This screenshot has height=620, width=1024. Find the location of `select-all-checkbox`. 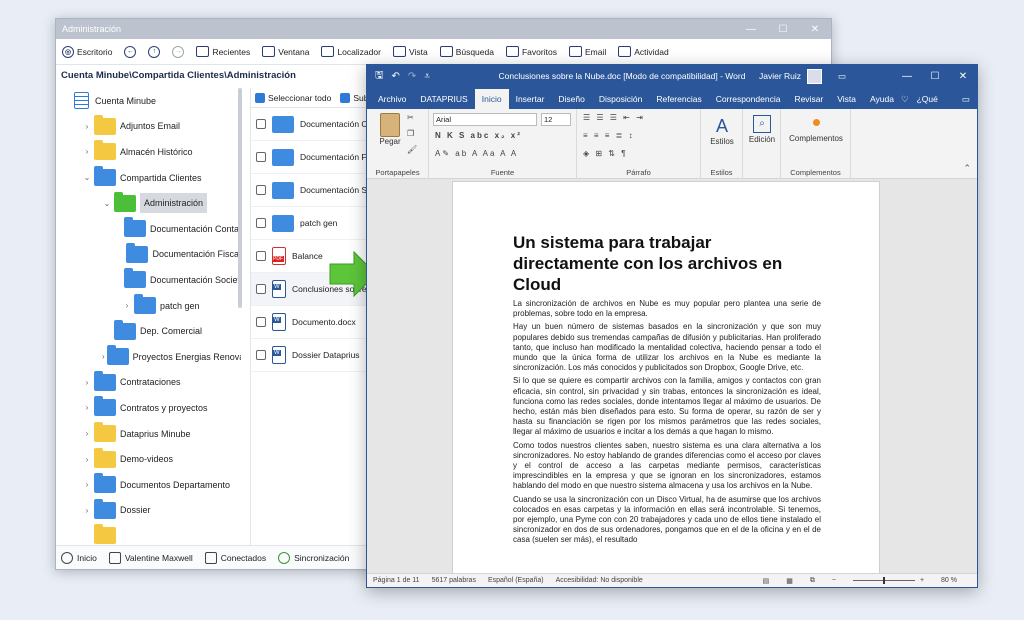

select-all-checkbox is located at coordinates (260, 97).